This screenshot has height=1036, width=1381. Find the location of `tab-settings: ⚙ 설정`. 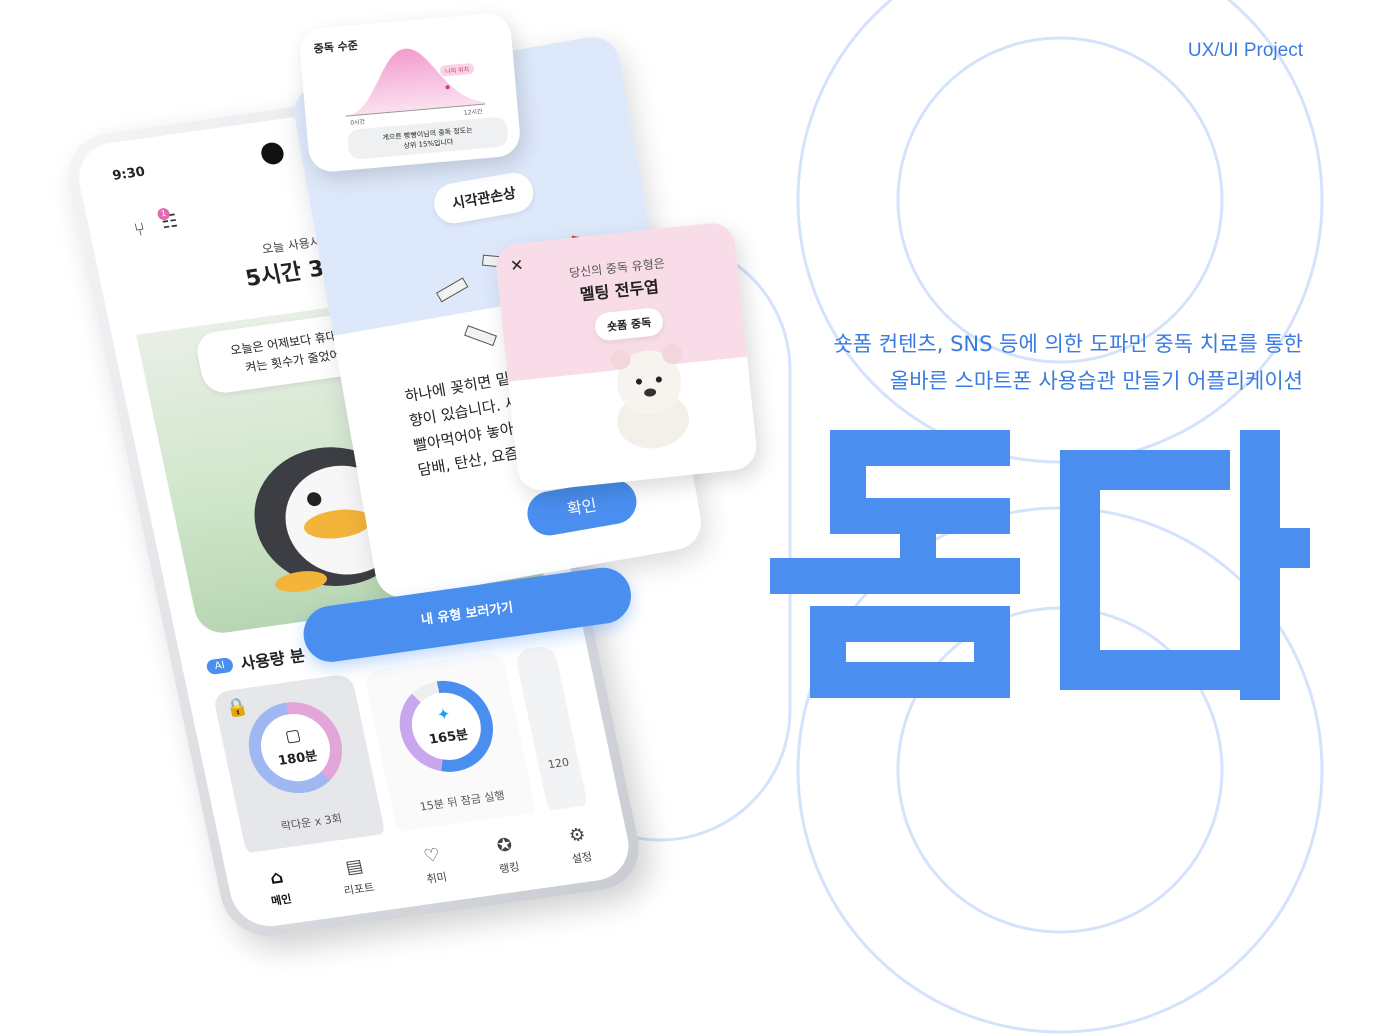

tab-settings: ⚙ 설정 is located at coordinates (579, 844).